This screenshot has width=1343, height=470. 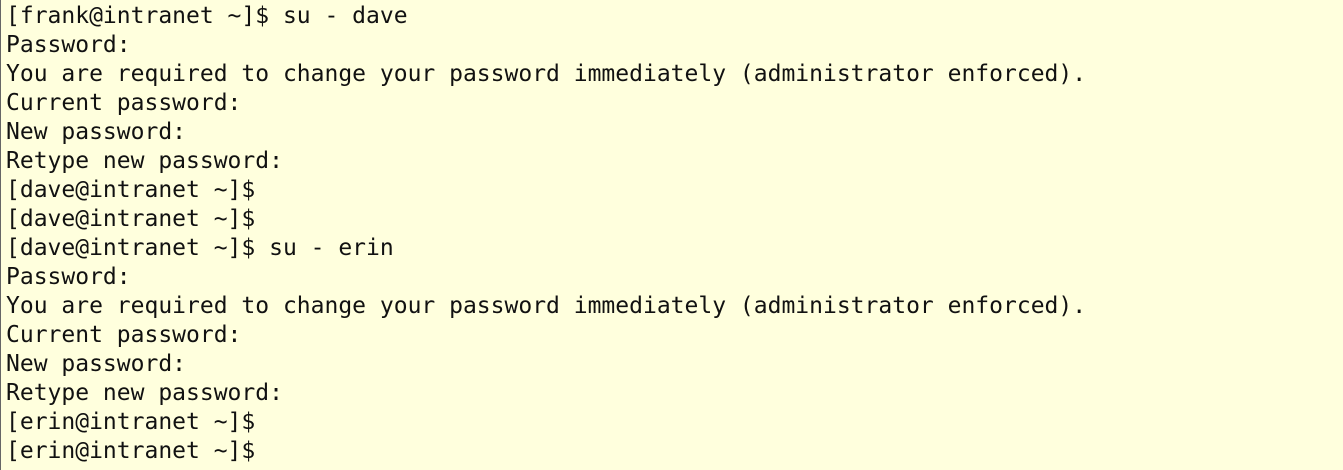 What do you see at coordinates (131, 422) in the screenshot?
I see `terminal-line-erin-prompt: [erin@intranet ~]$` at bounding box center [131, 422].